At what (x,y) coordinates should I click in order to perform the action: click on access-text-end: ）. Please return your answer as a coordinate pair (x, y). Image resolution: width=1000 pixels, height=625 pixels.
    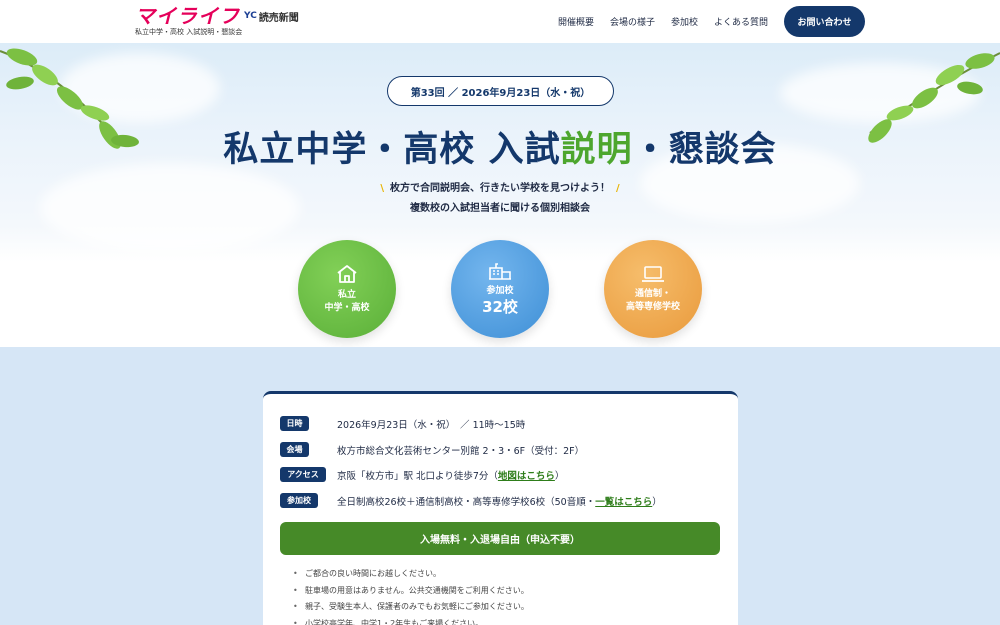
    Looking at the image, I should click on (559, 476).